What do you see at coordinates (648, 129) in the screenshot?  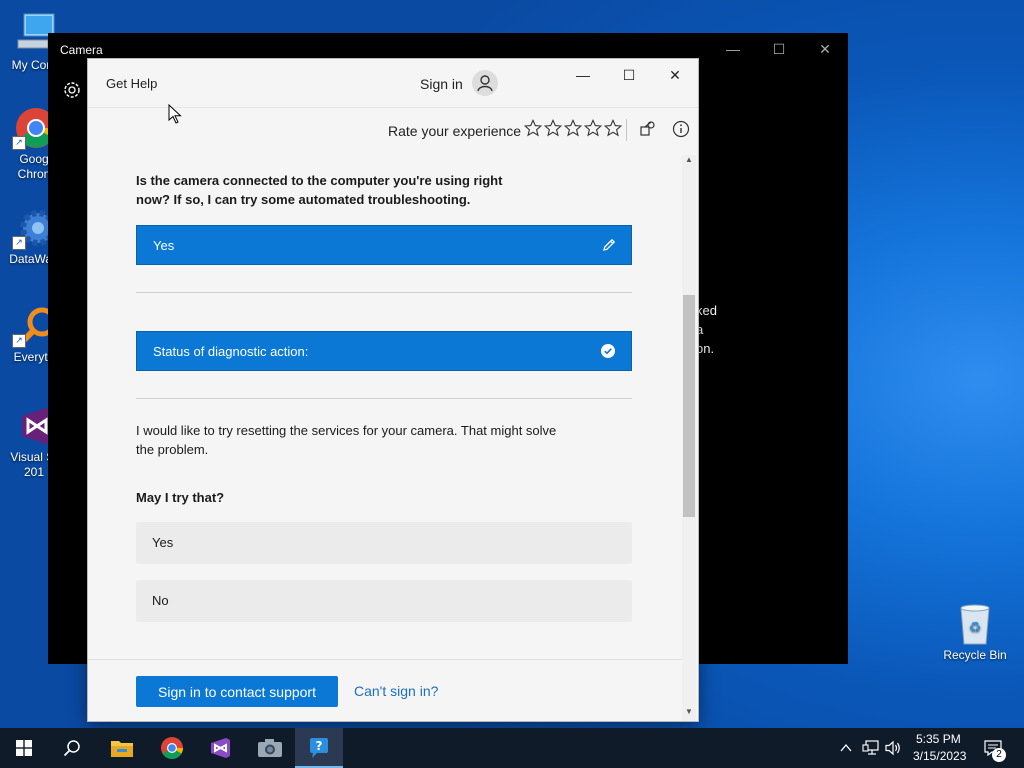 I see `share-link-icon` at bounding box center [648, 129].